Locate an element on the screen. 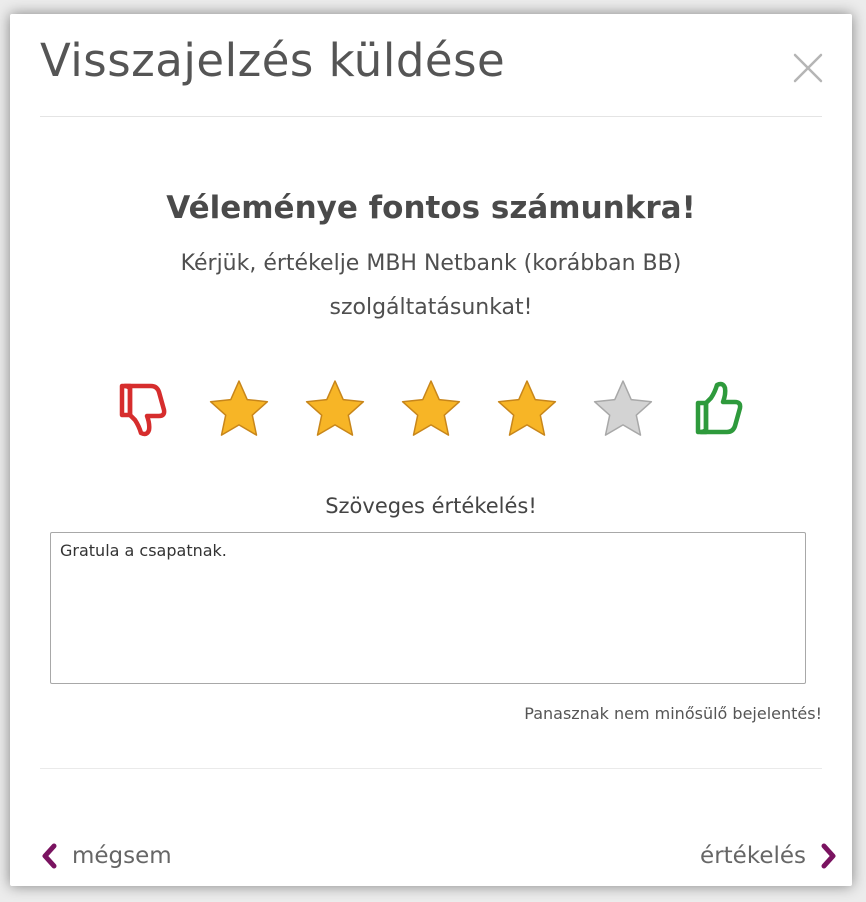 Image resolution: width=866 pixels, height=902 pixels. rating-bar is located at coordinates (443, 409).